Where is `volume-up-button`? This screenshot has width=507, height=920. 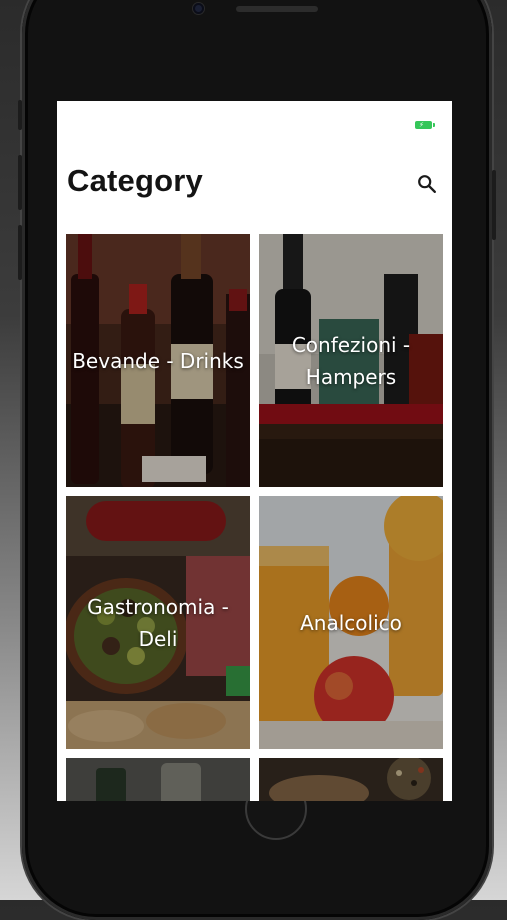
volume-up-button is located at coordinates (20, 182).